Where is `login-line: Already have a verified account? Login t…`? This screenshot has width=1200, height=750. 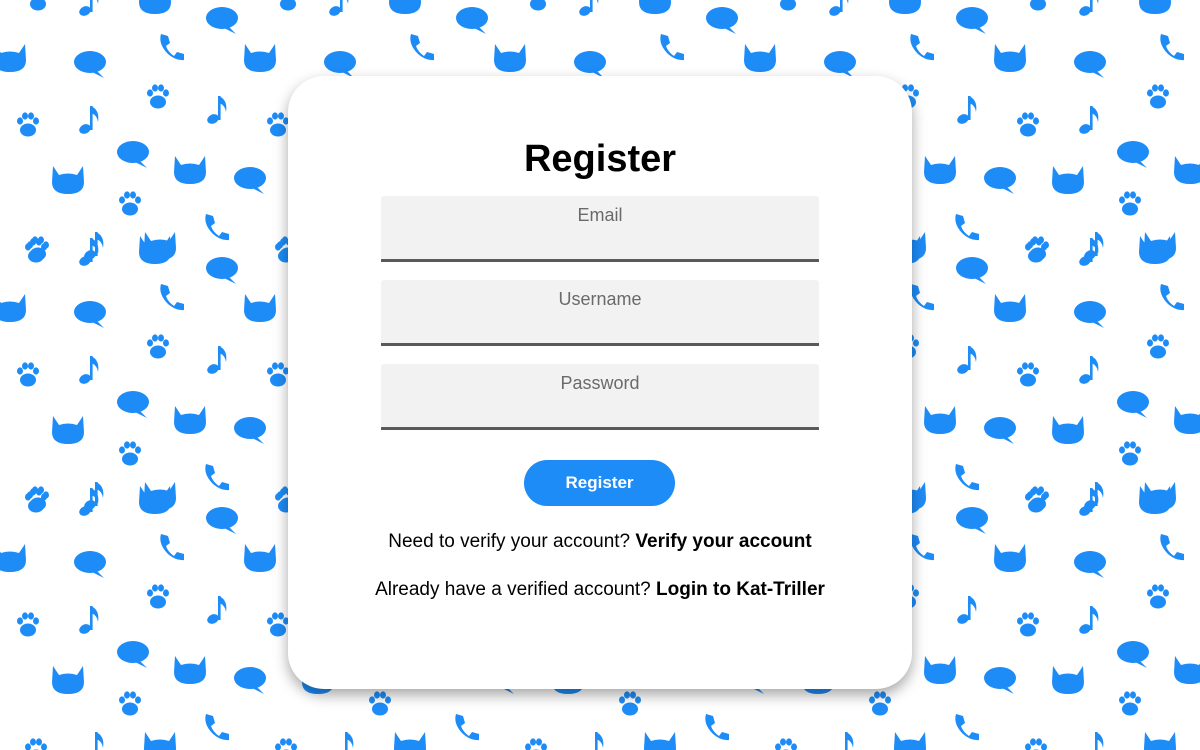
login-line: Already have a verified account? Login t… is located at coordinates (600, 590).